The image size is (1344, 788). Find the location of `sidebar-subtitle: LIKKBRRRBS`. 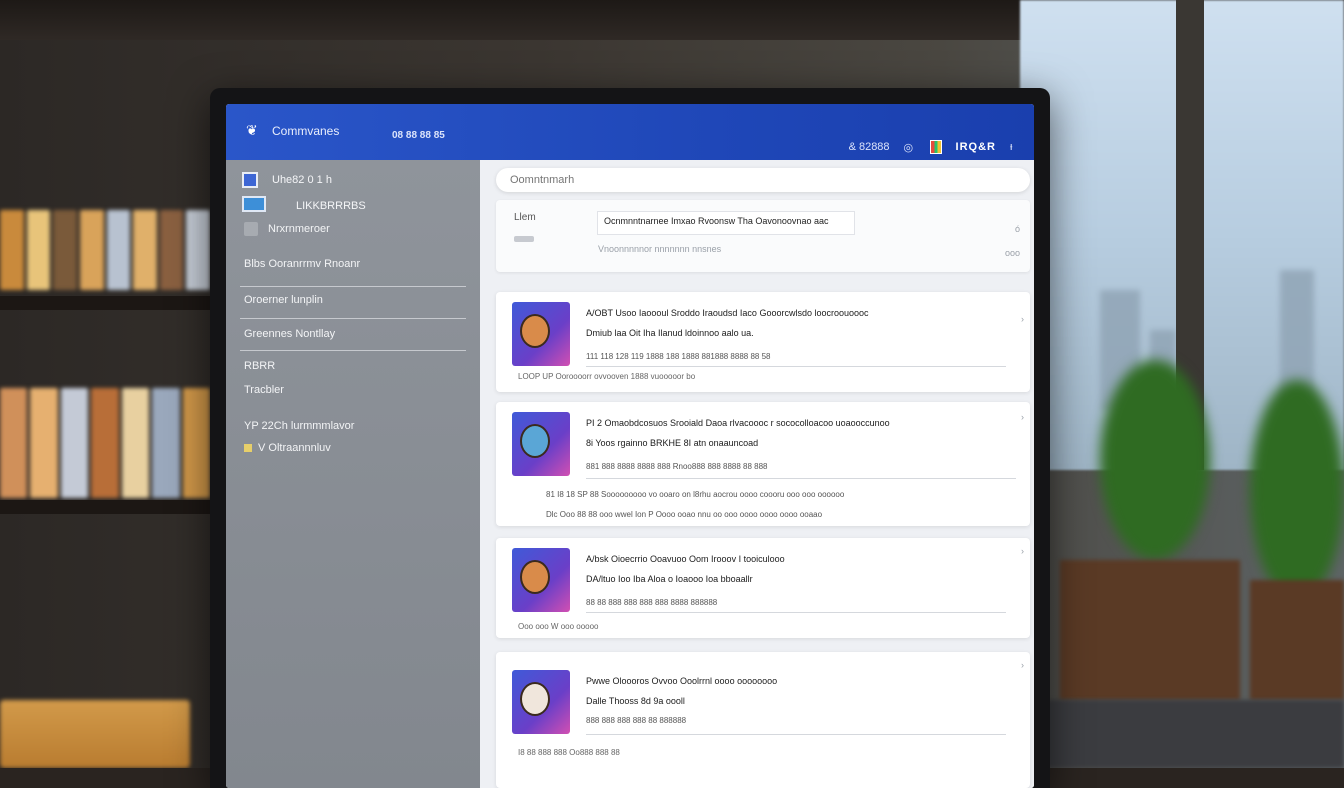

sidebar-subtitle: LIKKBRRRBS is located at coordinates (331, 206).